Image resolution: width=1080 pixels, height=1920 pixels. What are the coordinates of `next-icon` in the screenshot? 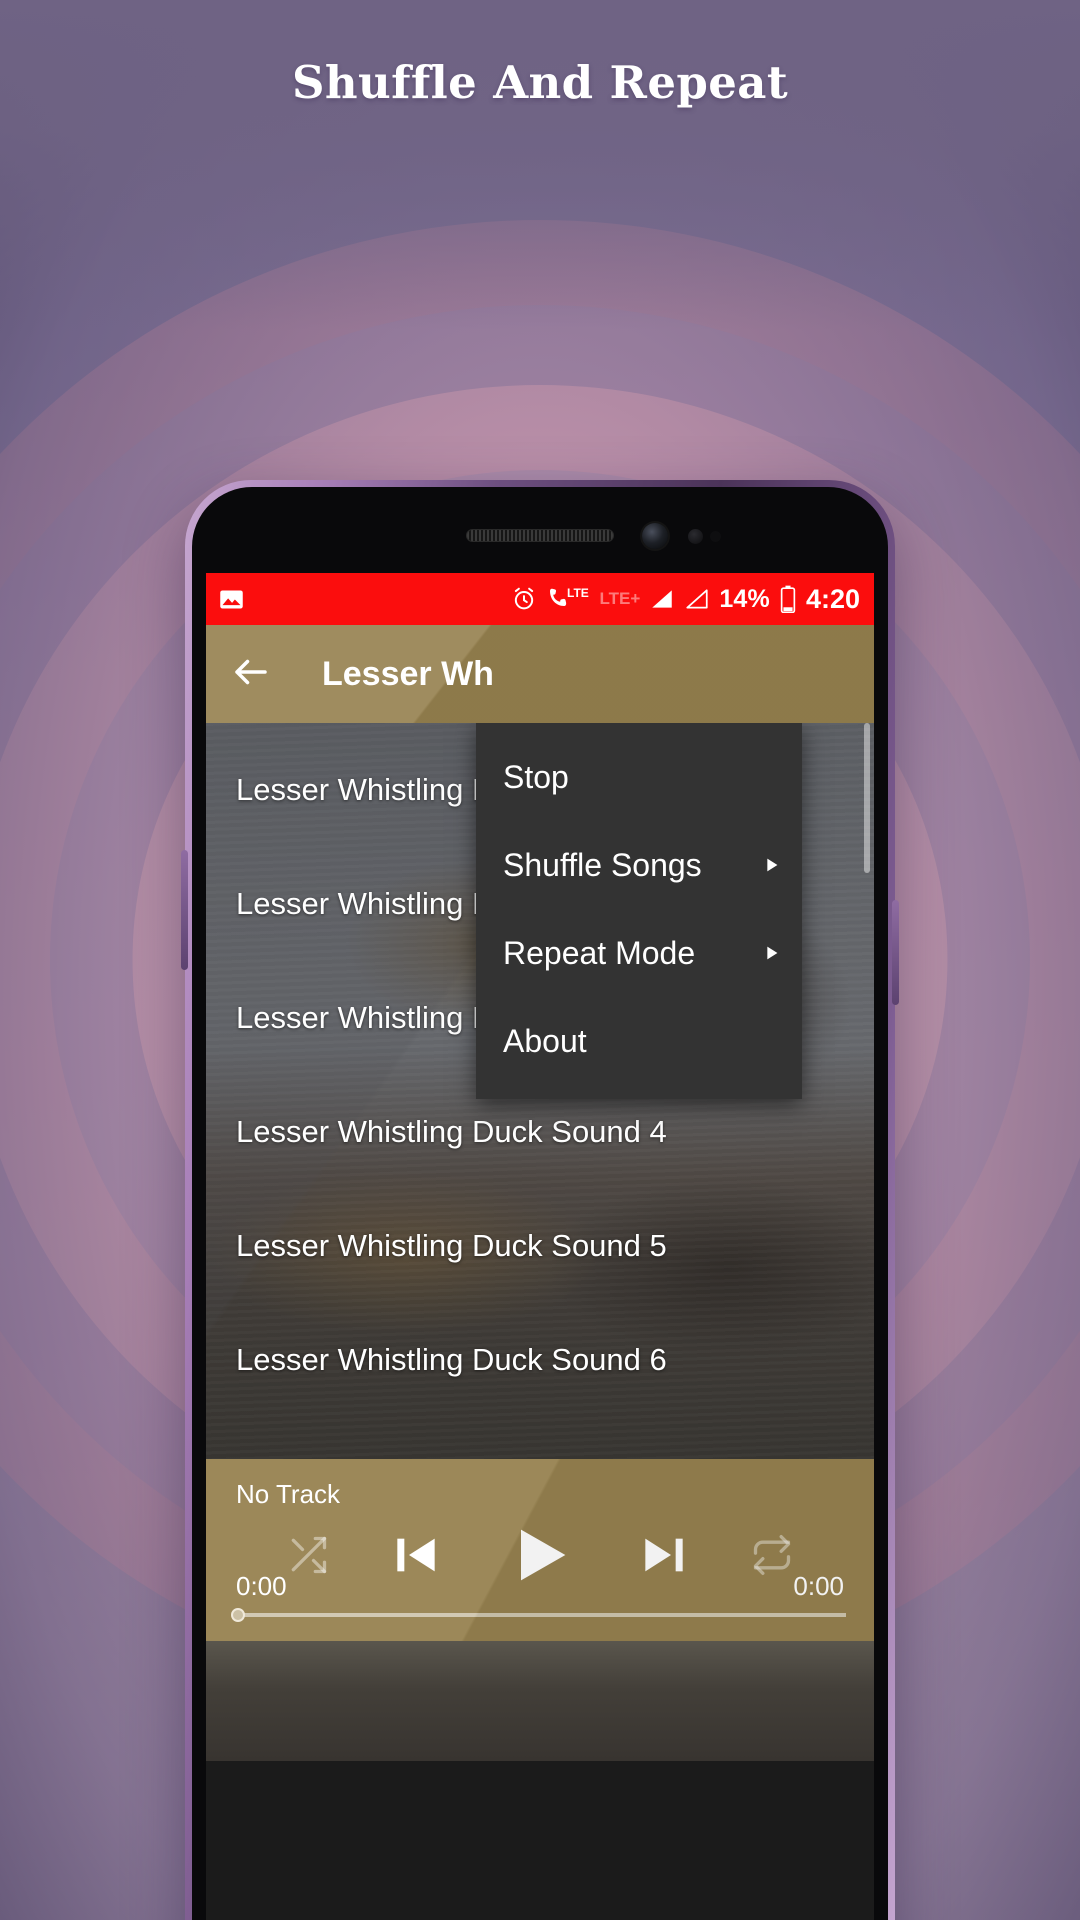 It's located at (664, 1557).